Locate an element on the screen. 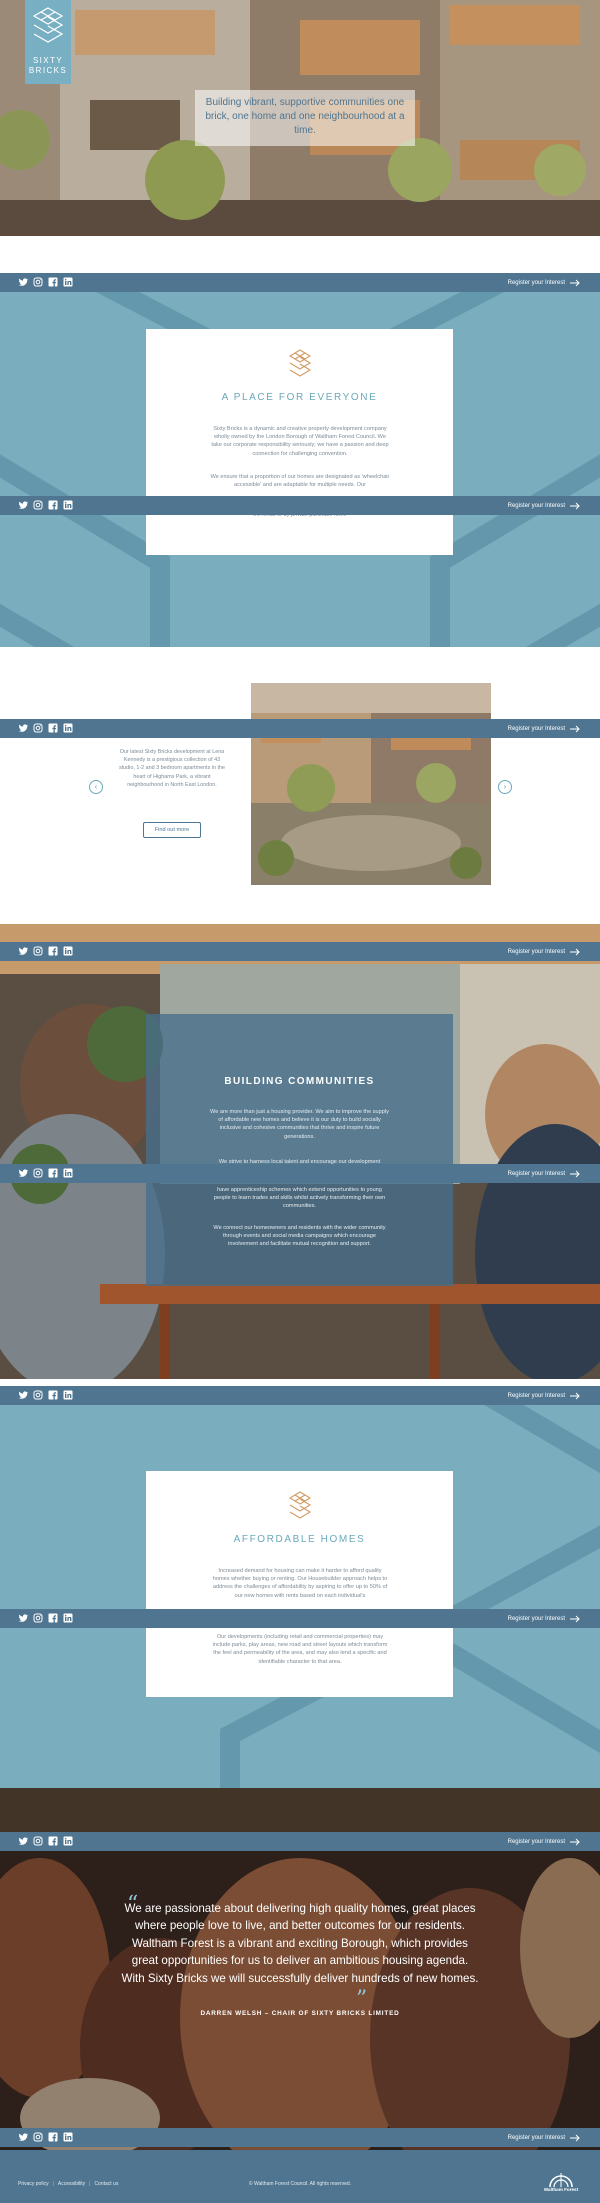  quote-open-icon: “ is located at coordinates (133, 1904).